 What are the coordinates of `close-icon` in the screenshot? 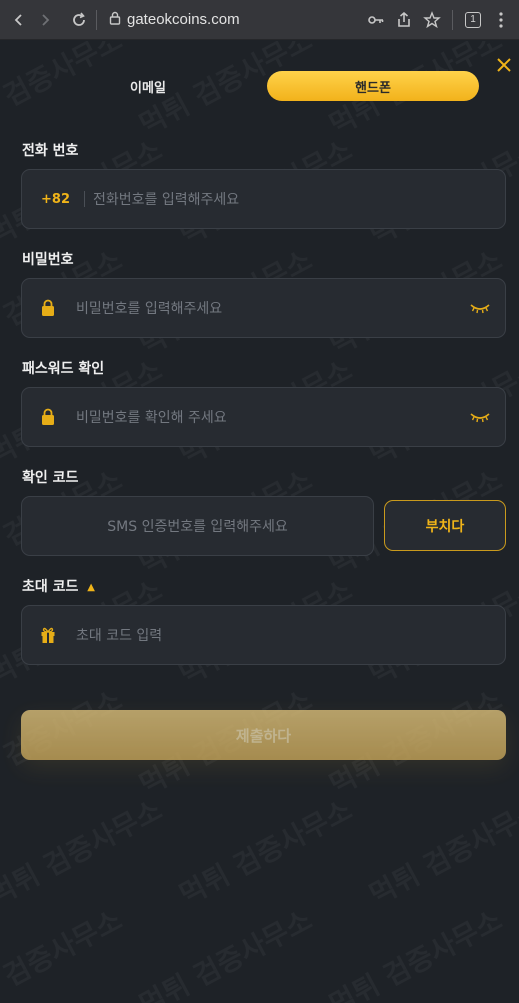 It's located at (504, 67).